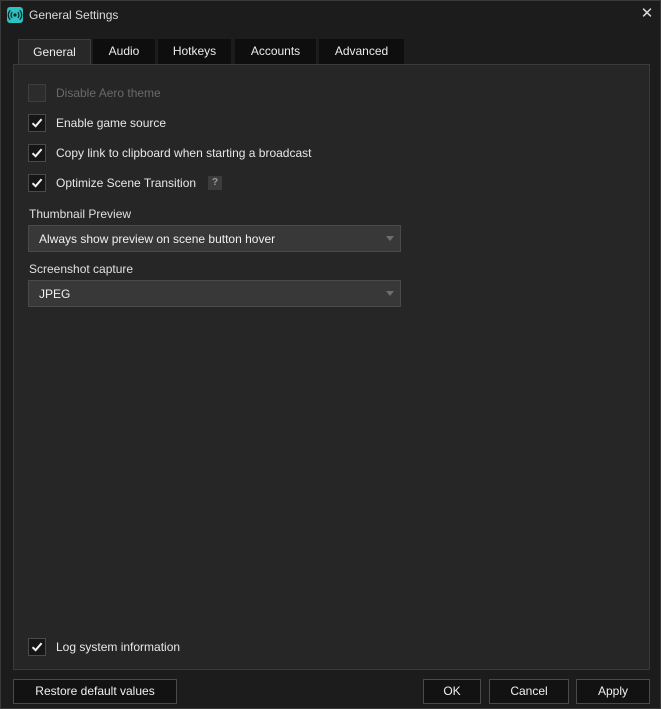  What do you see at coordinates (108, 93) in the screenshot?
I see `disable-aero-label: Disable Aero theme` at bounding box center [108, 93].